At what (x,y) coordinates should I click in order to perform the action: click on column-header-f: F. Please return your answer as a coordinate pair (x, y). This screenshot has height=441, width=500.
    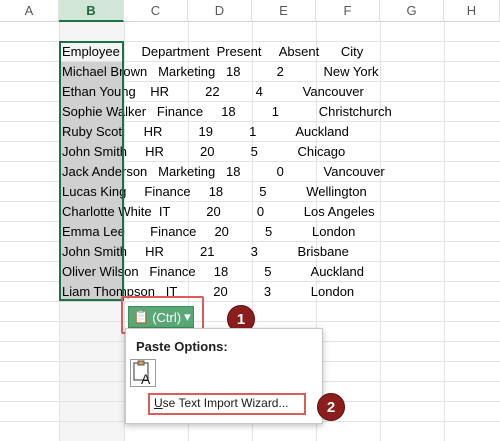
    Looking at the image, I should click on (348, 11).